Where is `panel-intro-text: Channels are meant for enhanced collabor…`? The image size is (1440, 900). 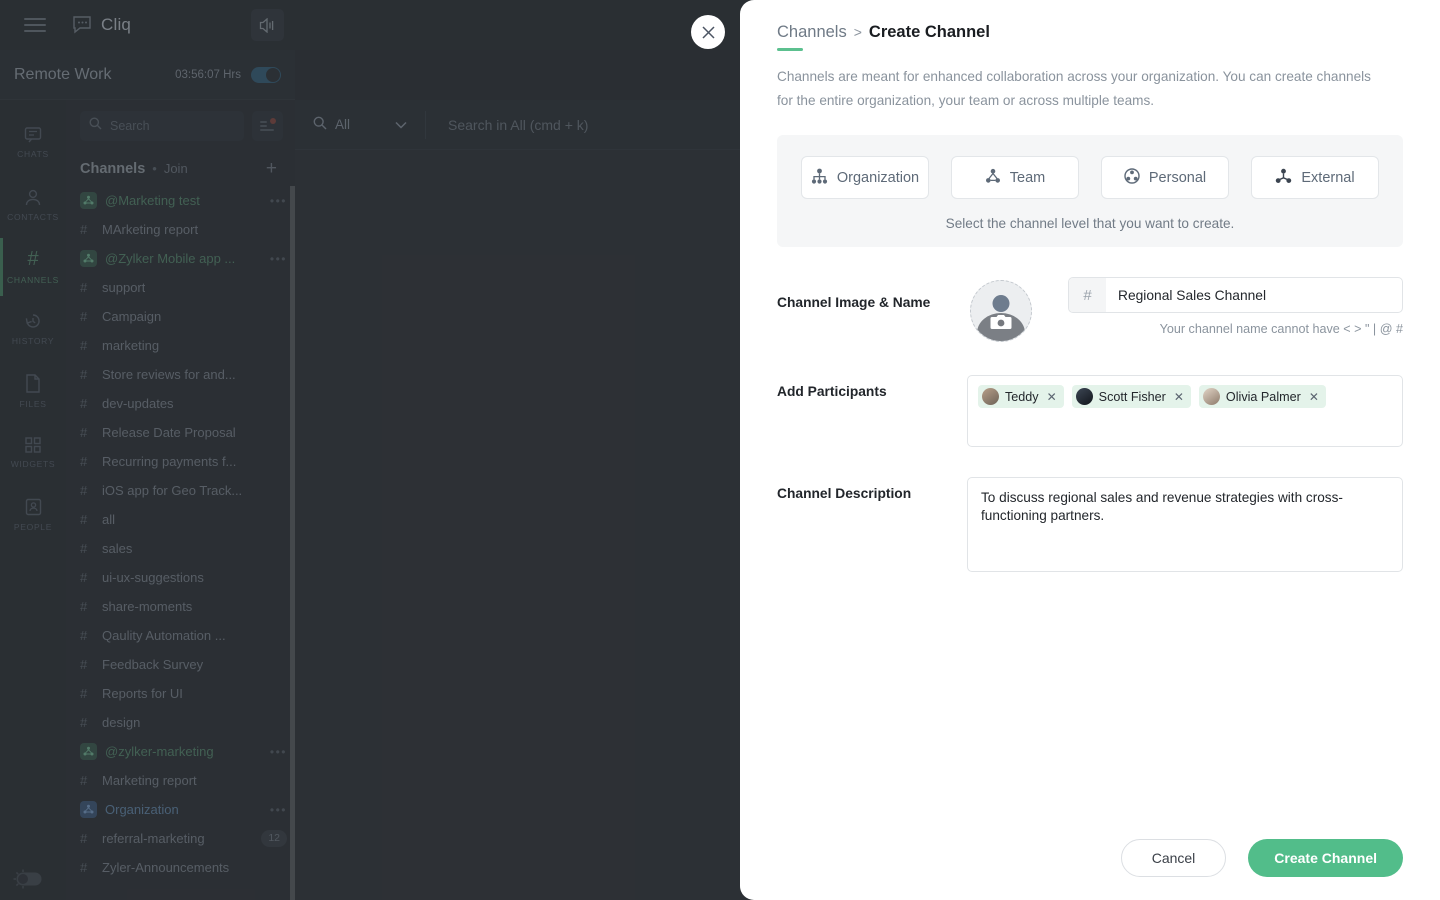 panel-intro-text: Channels are meant for enhanced collabor… is located at coordinates (1074, 89).